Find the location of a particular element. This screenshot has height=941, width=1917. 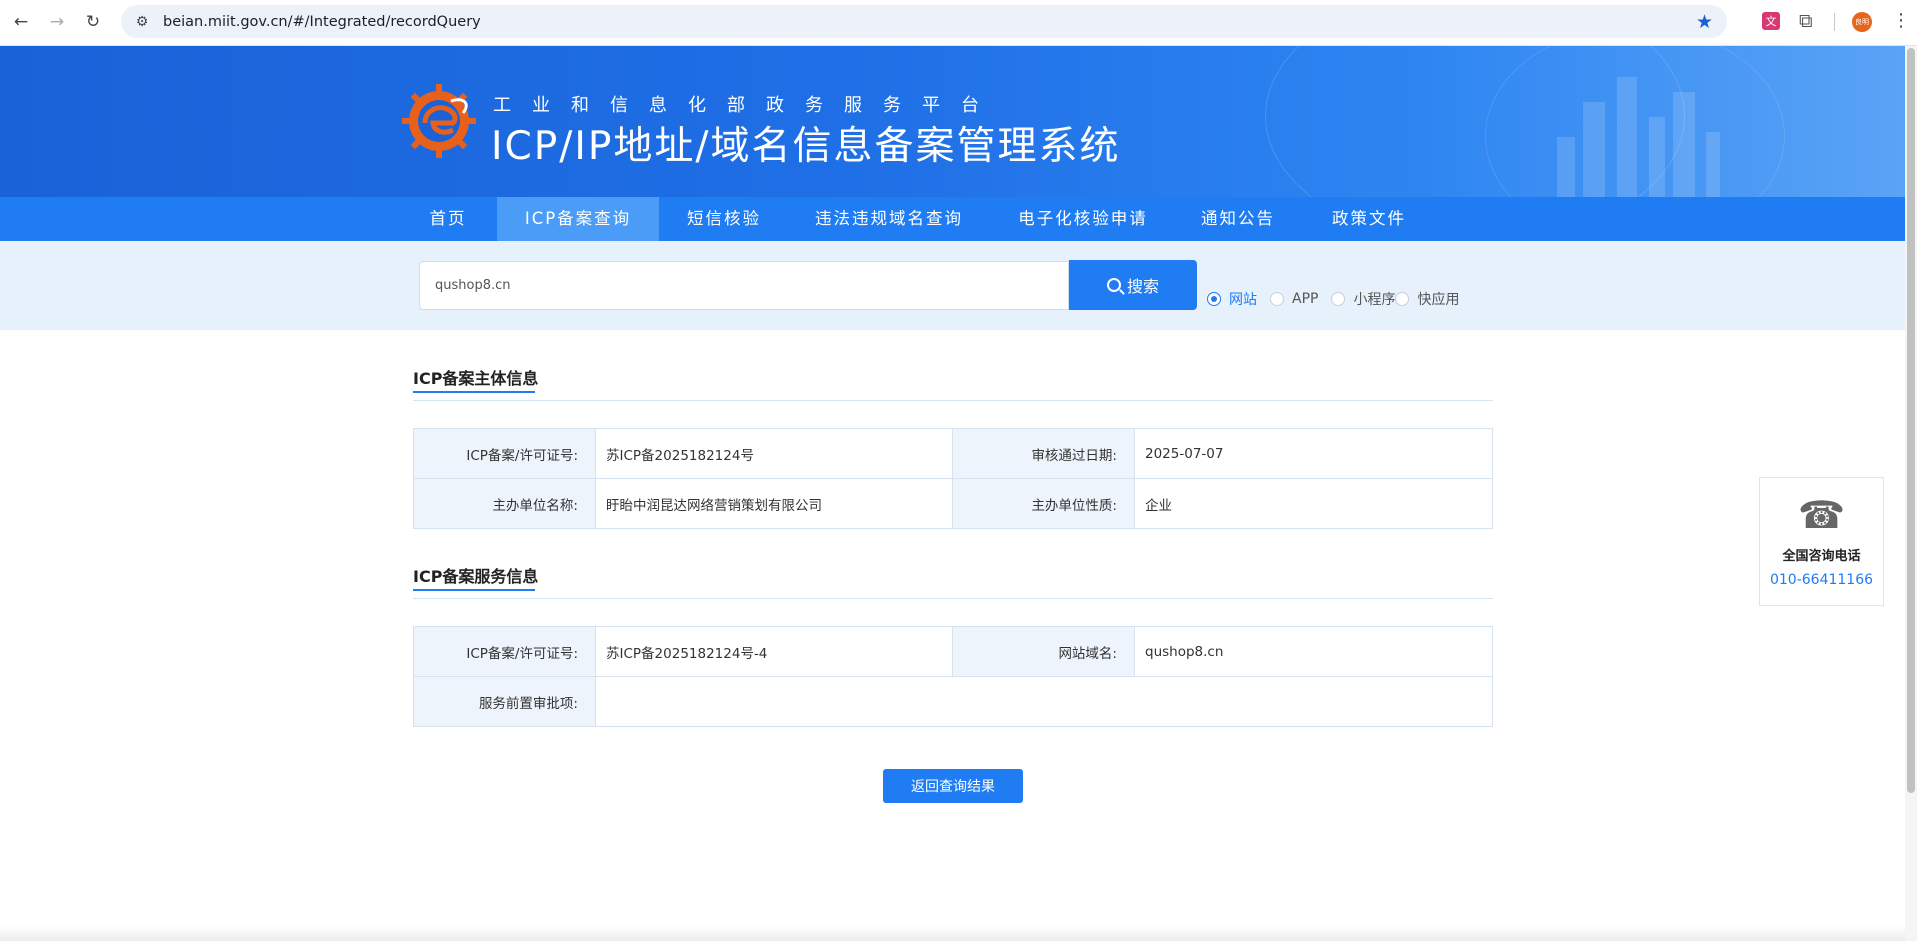

service-license-number: 苏ICP备2025182124号-4 is located at coordinates (774, 651).